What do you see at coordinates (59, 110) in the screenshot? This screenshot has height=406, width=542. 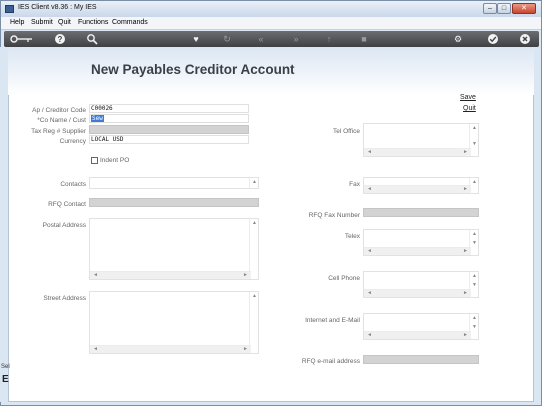 I see `creditor-code-label: Ap / Creditor Code` at bounding box center [59, 110].